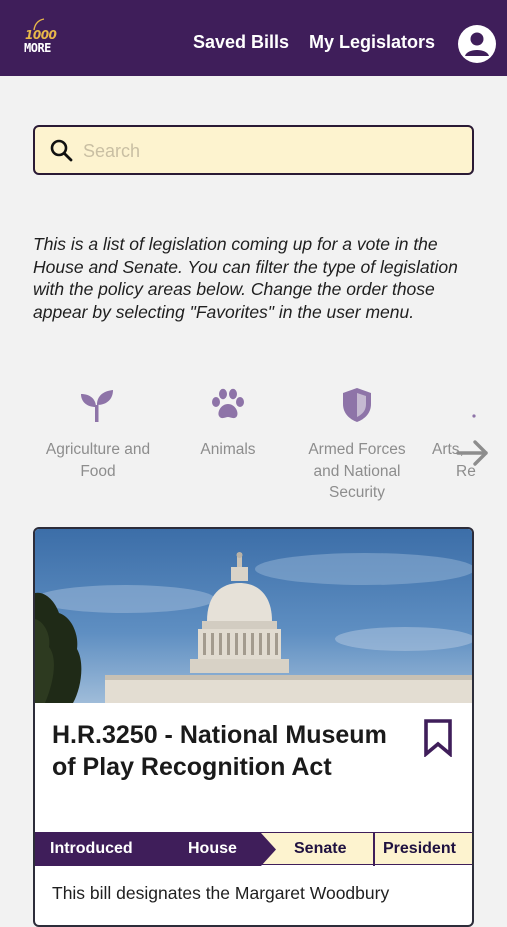 The image size is (507, 927). Describe the element at coordinates (419, 848) in the screenshot. I see `stage-president: President` at that location.